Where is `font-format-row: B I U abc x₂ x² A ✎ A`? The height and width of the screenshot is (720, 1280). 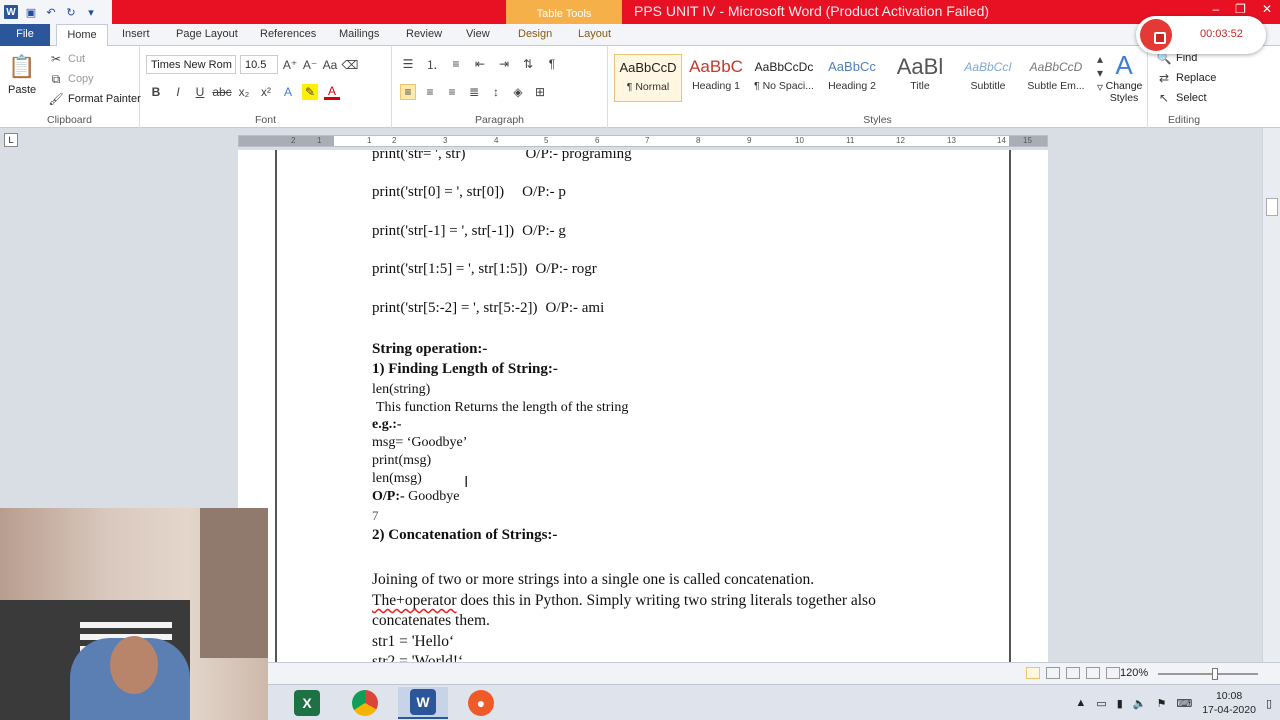
font-format-row: B I U abc x₂ x² A ✎ A is located at coordinates (244, 92).